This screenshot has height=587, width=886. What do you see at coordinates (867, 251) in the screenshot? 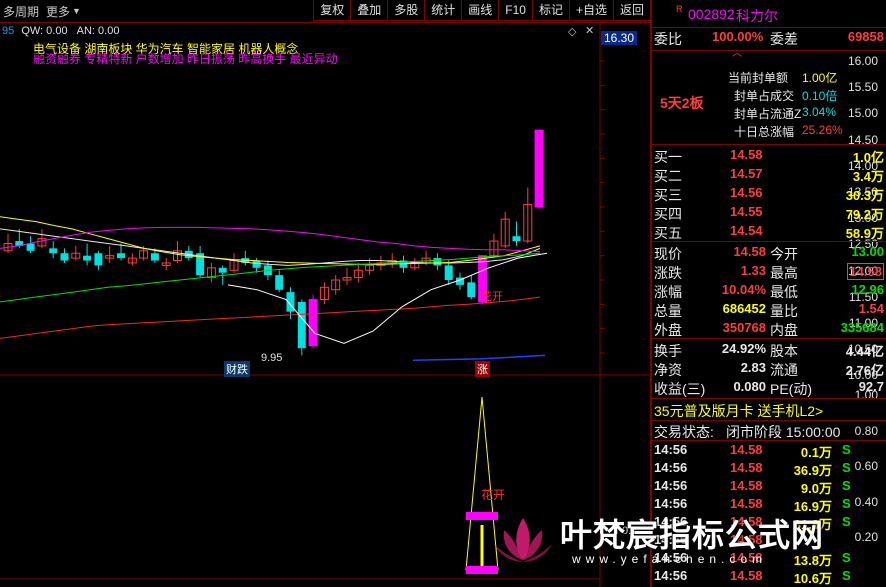
I see `stat-value: 13.00` at bounding box center [867, 251].